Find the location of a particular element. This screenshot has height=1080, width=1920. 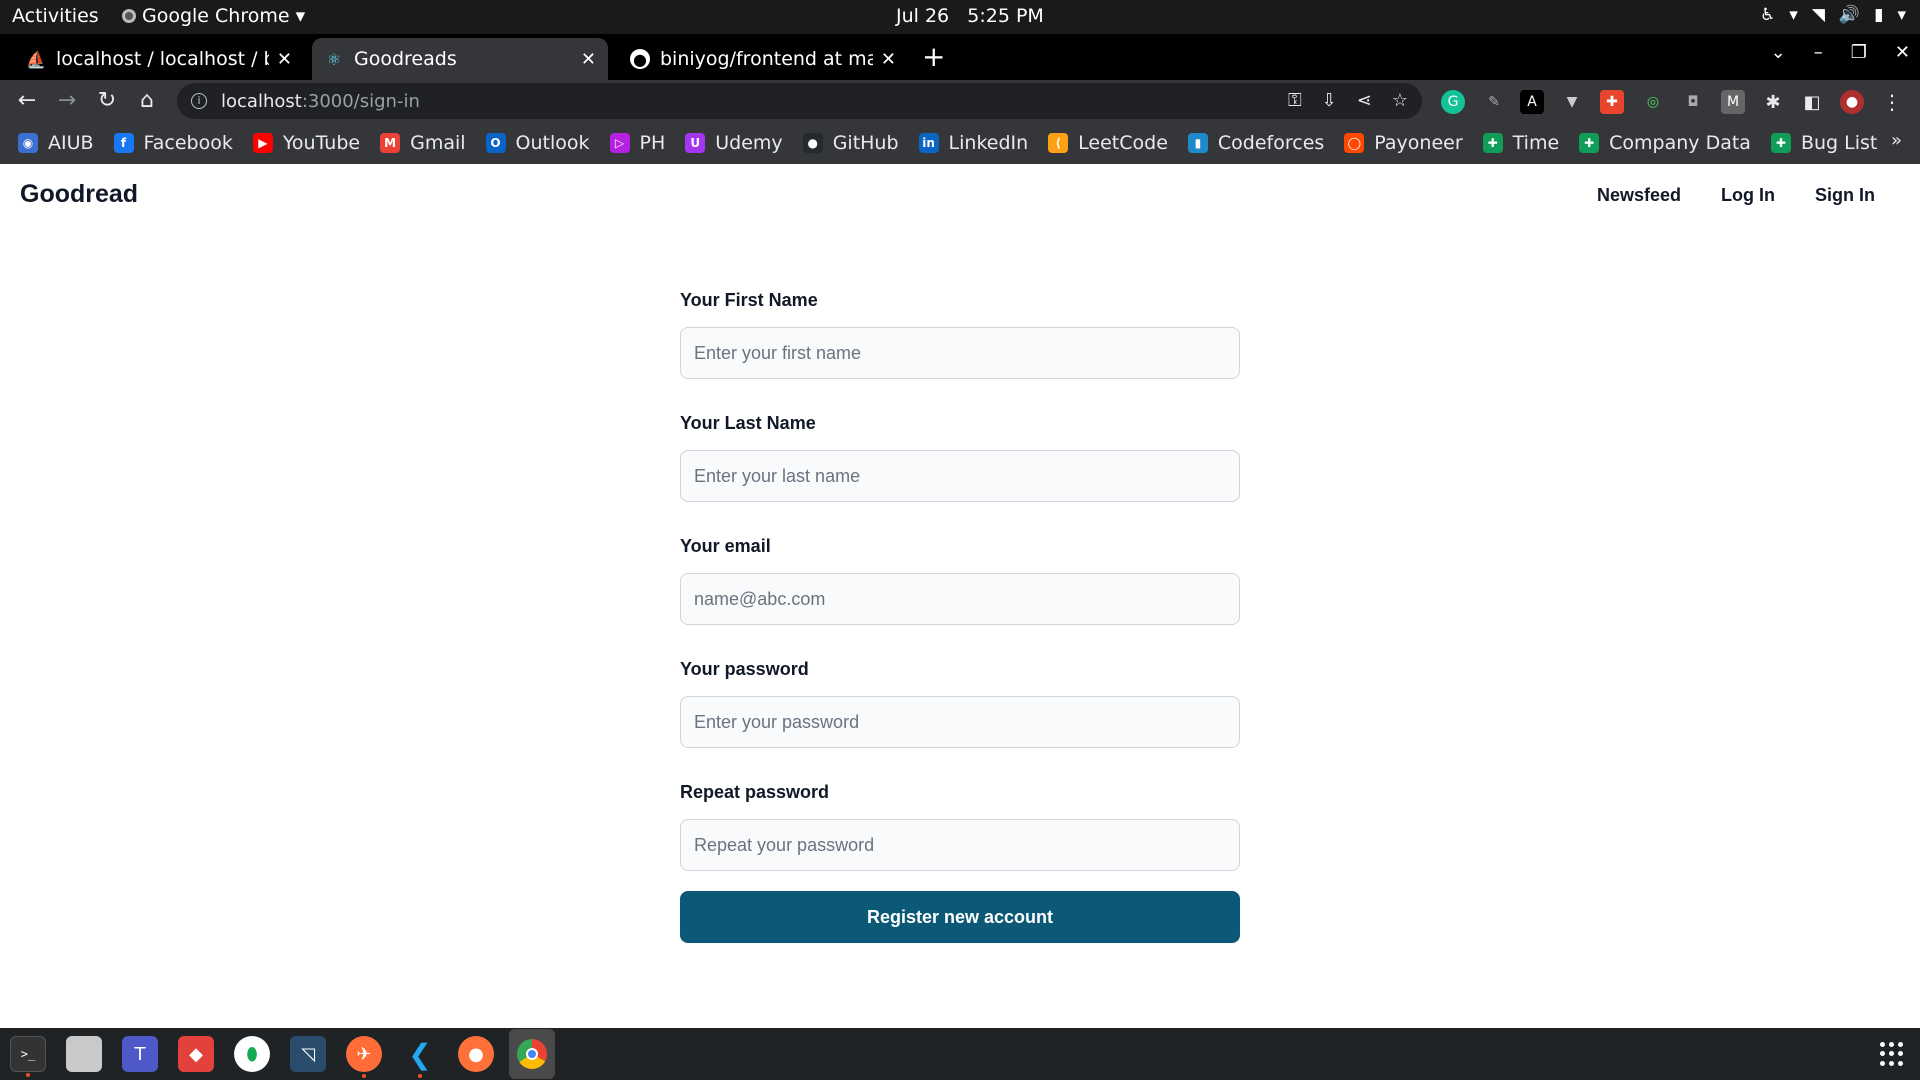

firefox-icon: ● is located at coordinates (476, 1054).